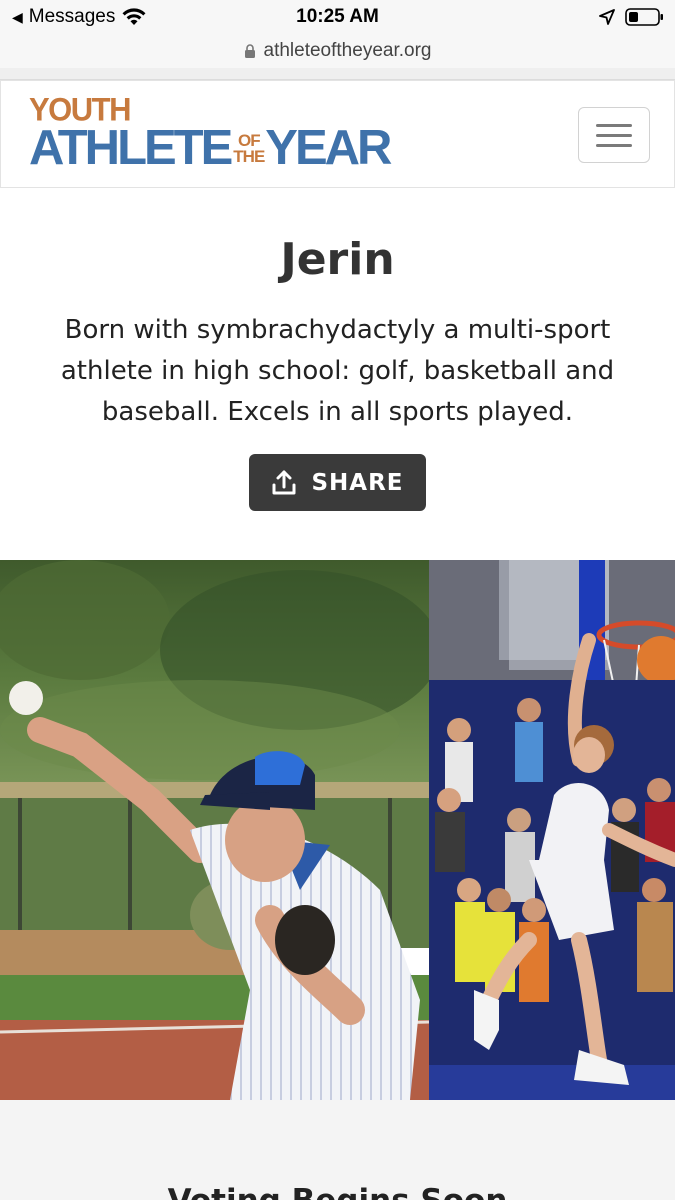 Image resolution: width=675 pixels, height=1200 pixels. What do you see at coordinates (607, 17) in the screenshot?
I see `location-arrow-icon` at bounding box center [607, 17].